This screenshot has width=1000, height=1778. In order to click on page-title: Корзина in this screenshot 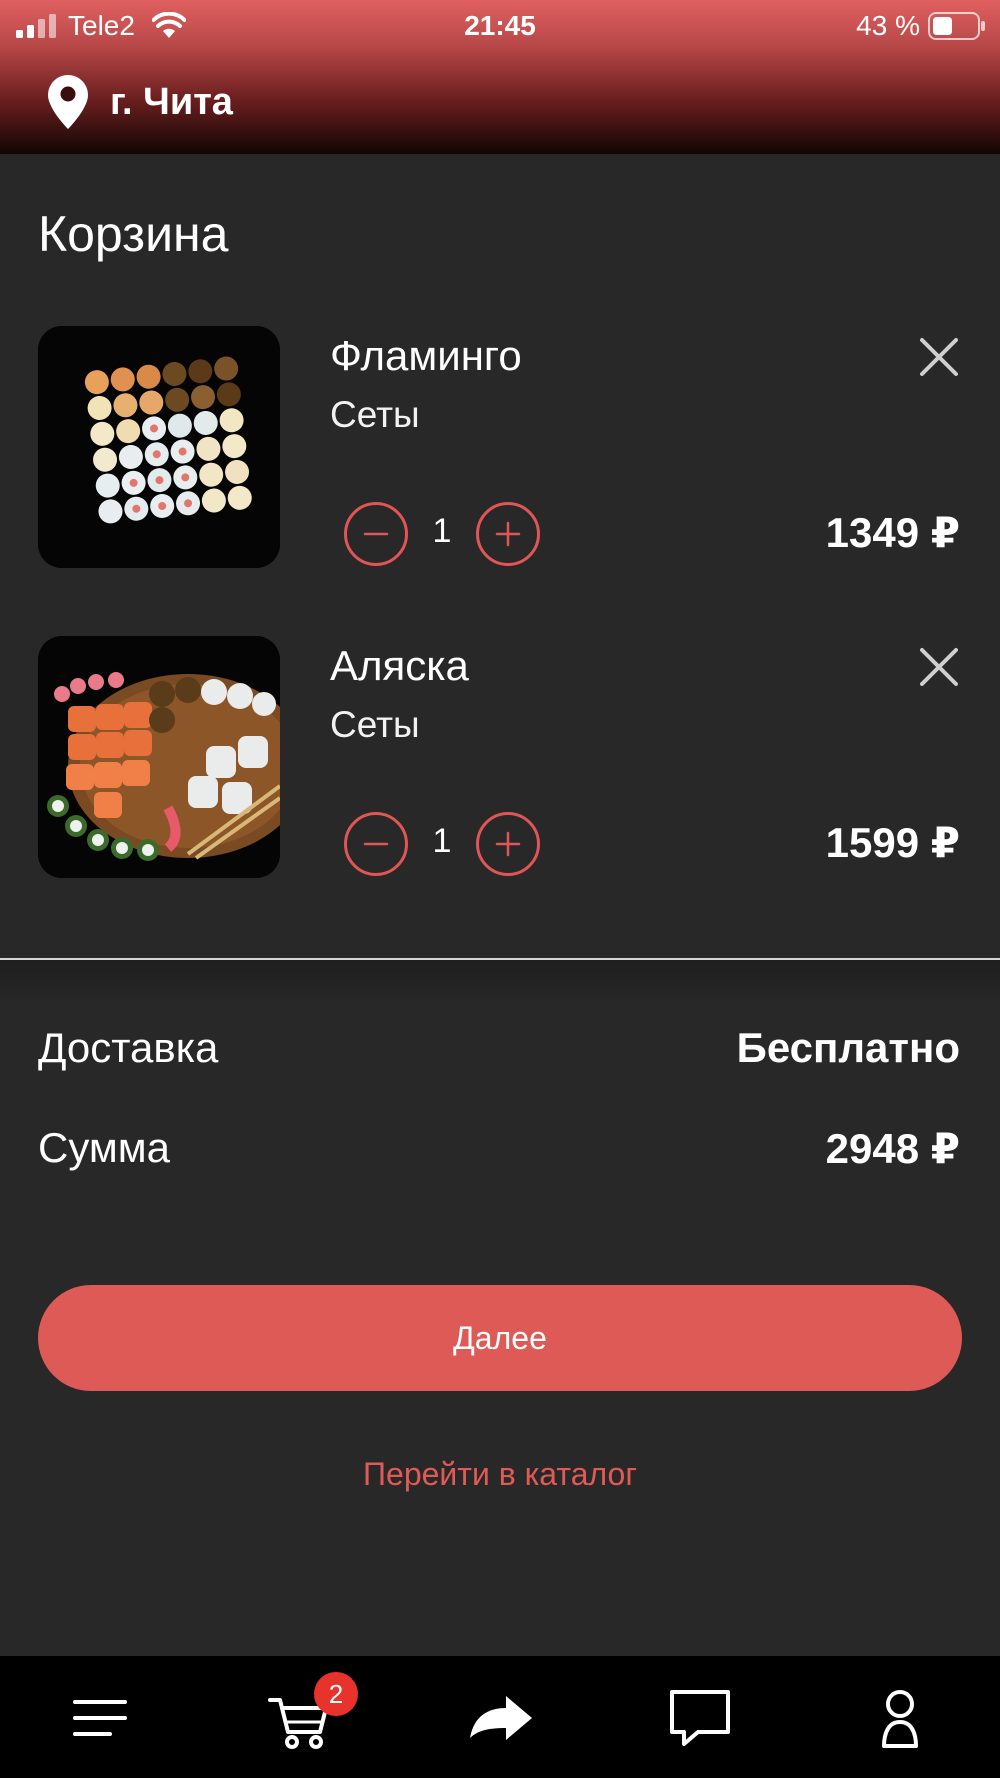, I will do `click(133, 234)`.